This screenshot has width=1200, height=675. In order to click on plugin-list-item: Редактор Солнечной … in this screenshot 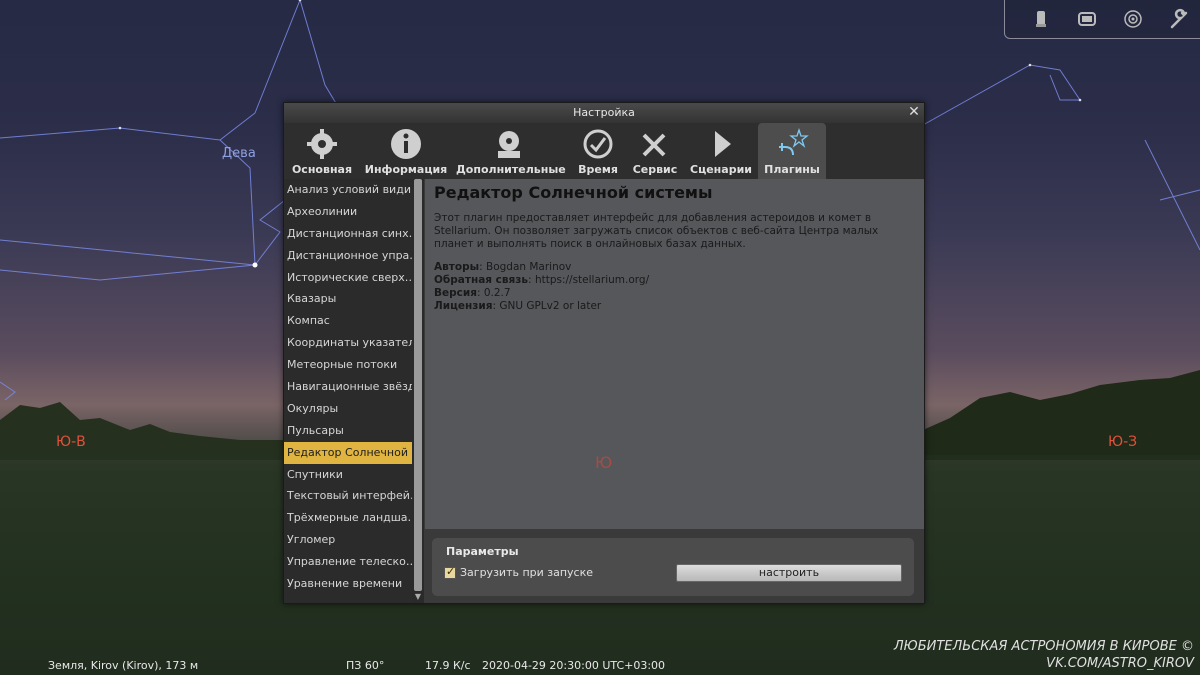, I will do `click(348, 452)`.